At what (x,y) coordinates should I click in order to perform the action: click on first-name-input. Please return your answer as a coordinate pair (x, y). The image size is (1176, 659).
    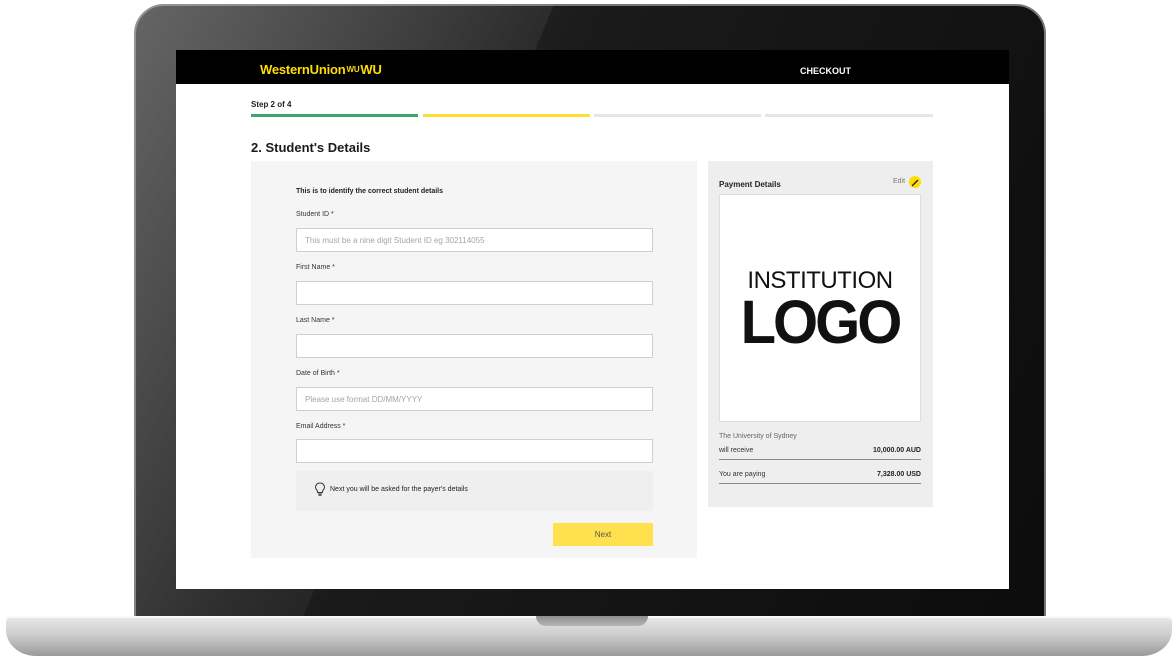
    Looking at the image, I should click on (474, 293).